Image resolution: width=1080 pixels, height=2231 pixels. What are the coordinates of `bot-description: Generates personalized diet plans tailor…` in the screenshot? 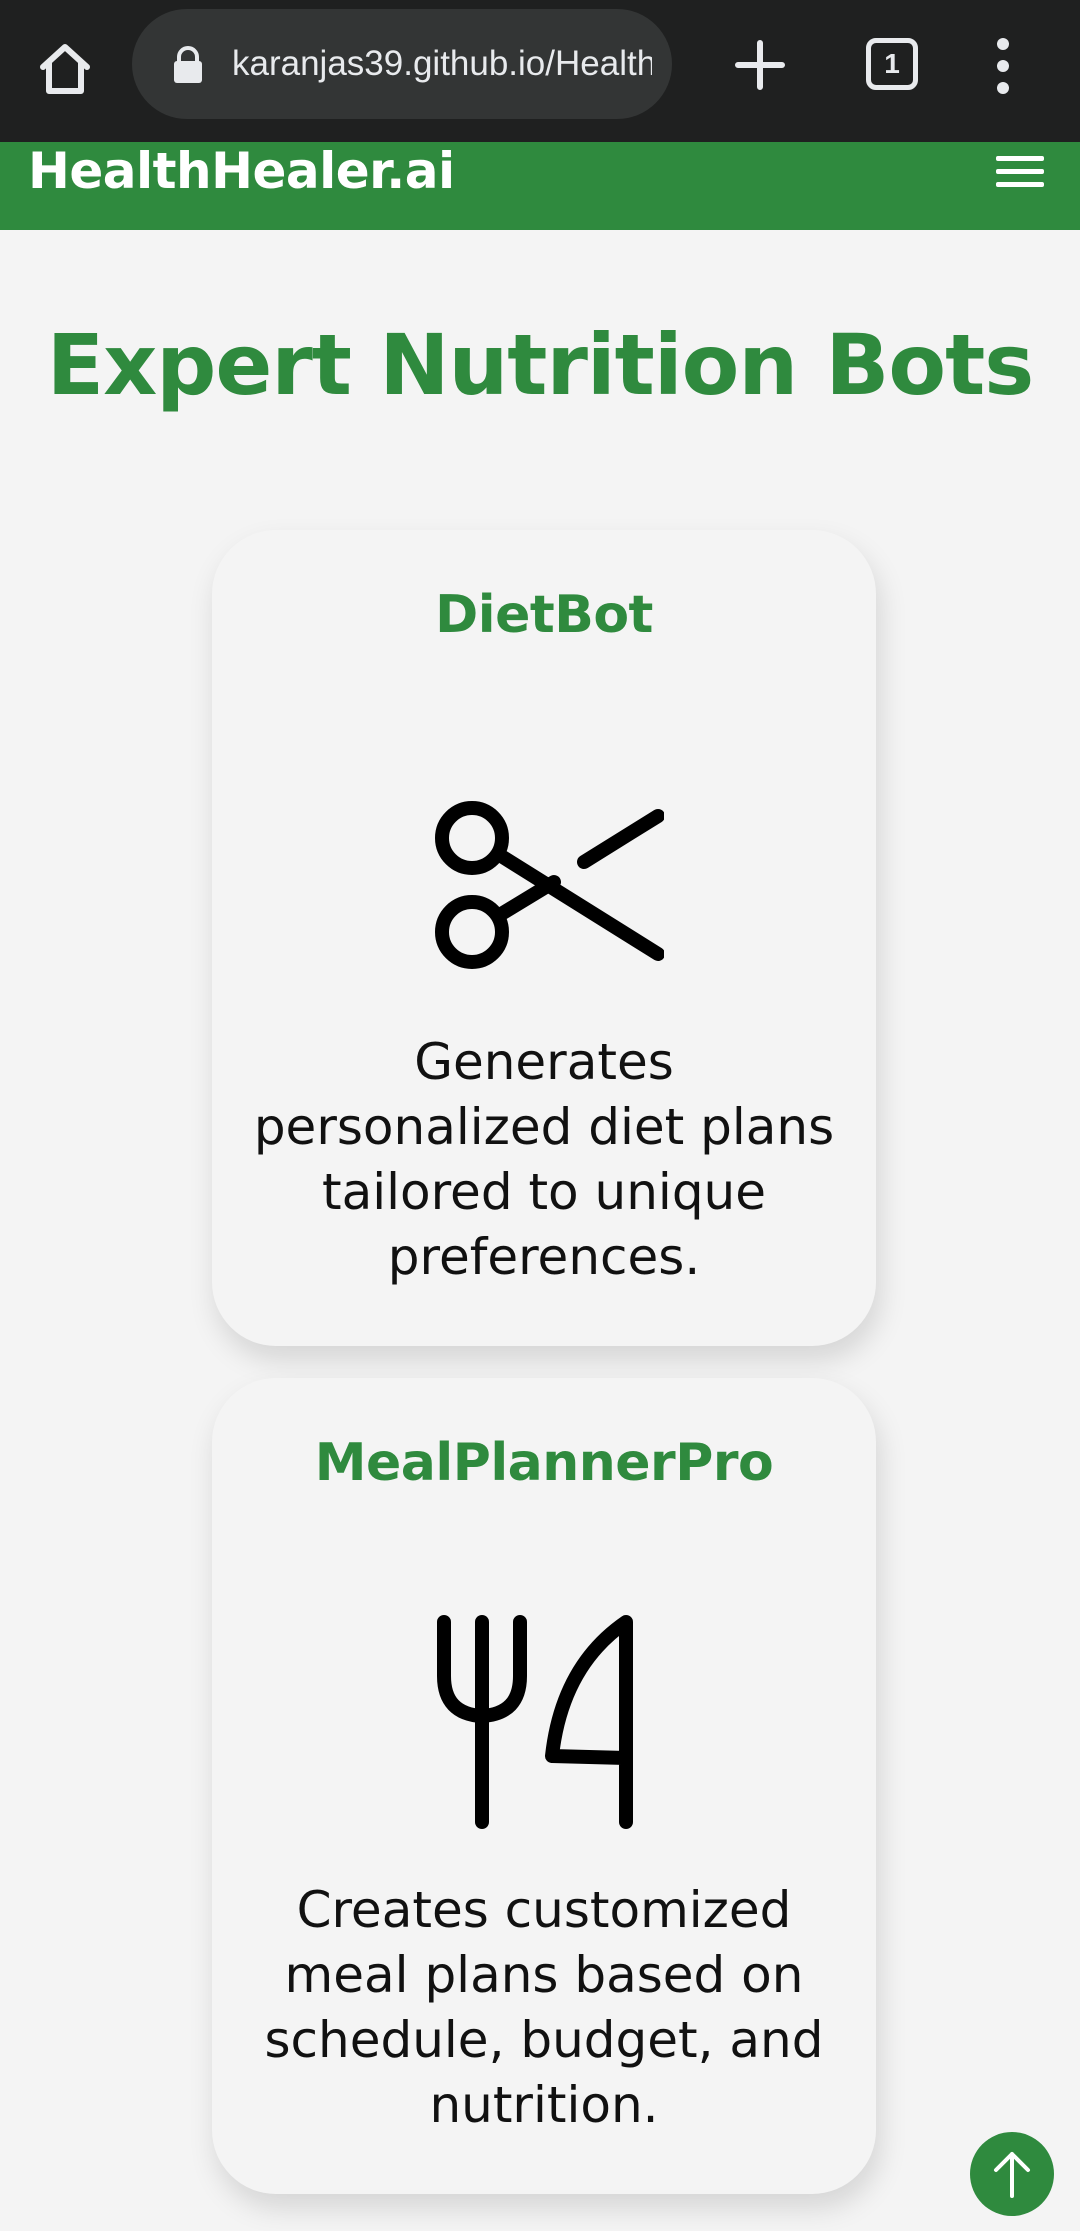 It's located at (544, 1159).